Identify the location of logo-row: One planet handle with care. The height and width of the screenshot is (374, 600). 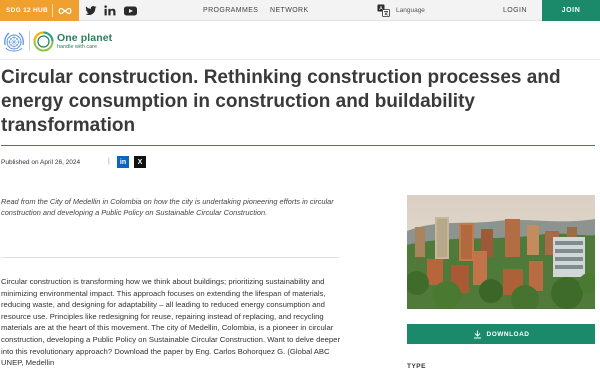
(300, 41).